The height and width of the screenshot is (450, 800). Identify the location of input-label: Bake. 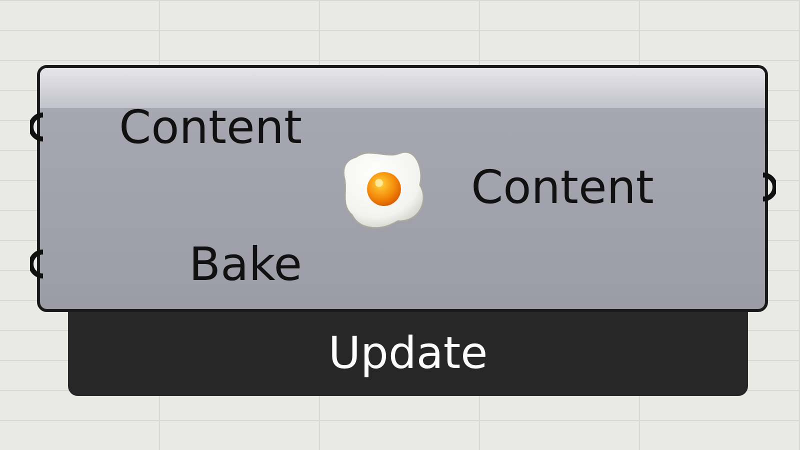
(245, 264).